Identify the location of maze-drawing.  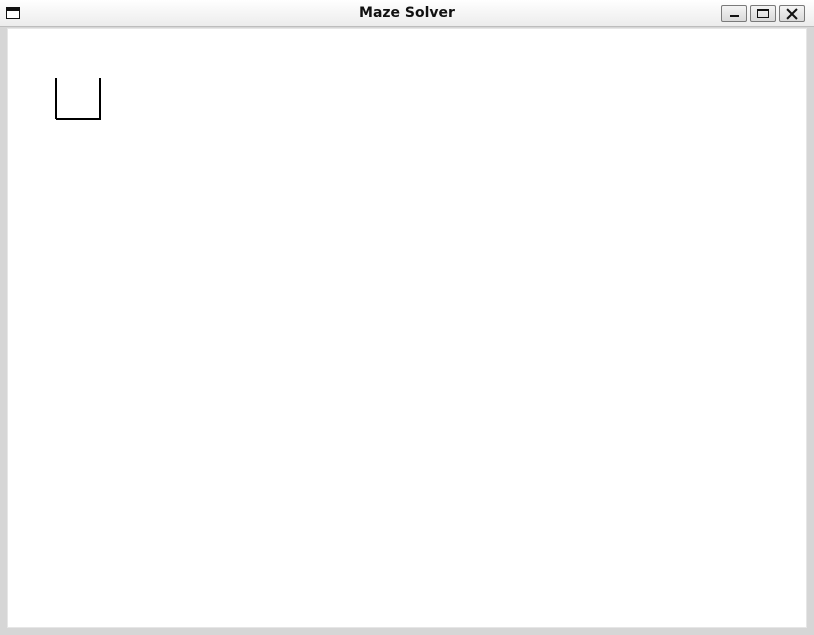
(78, 99).